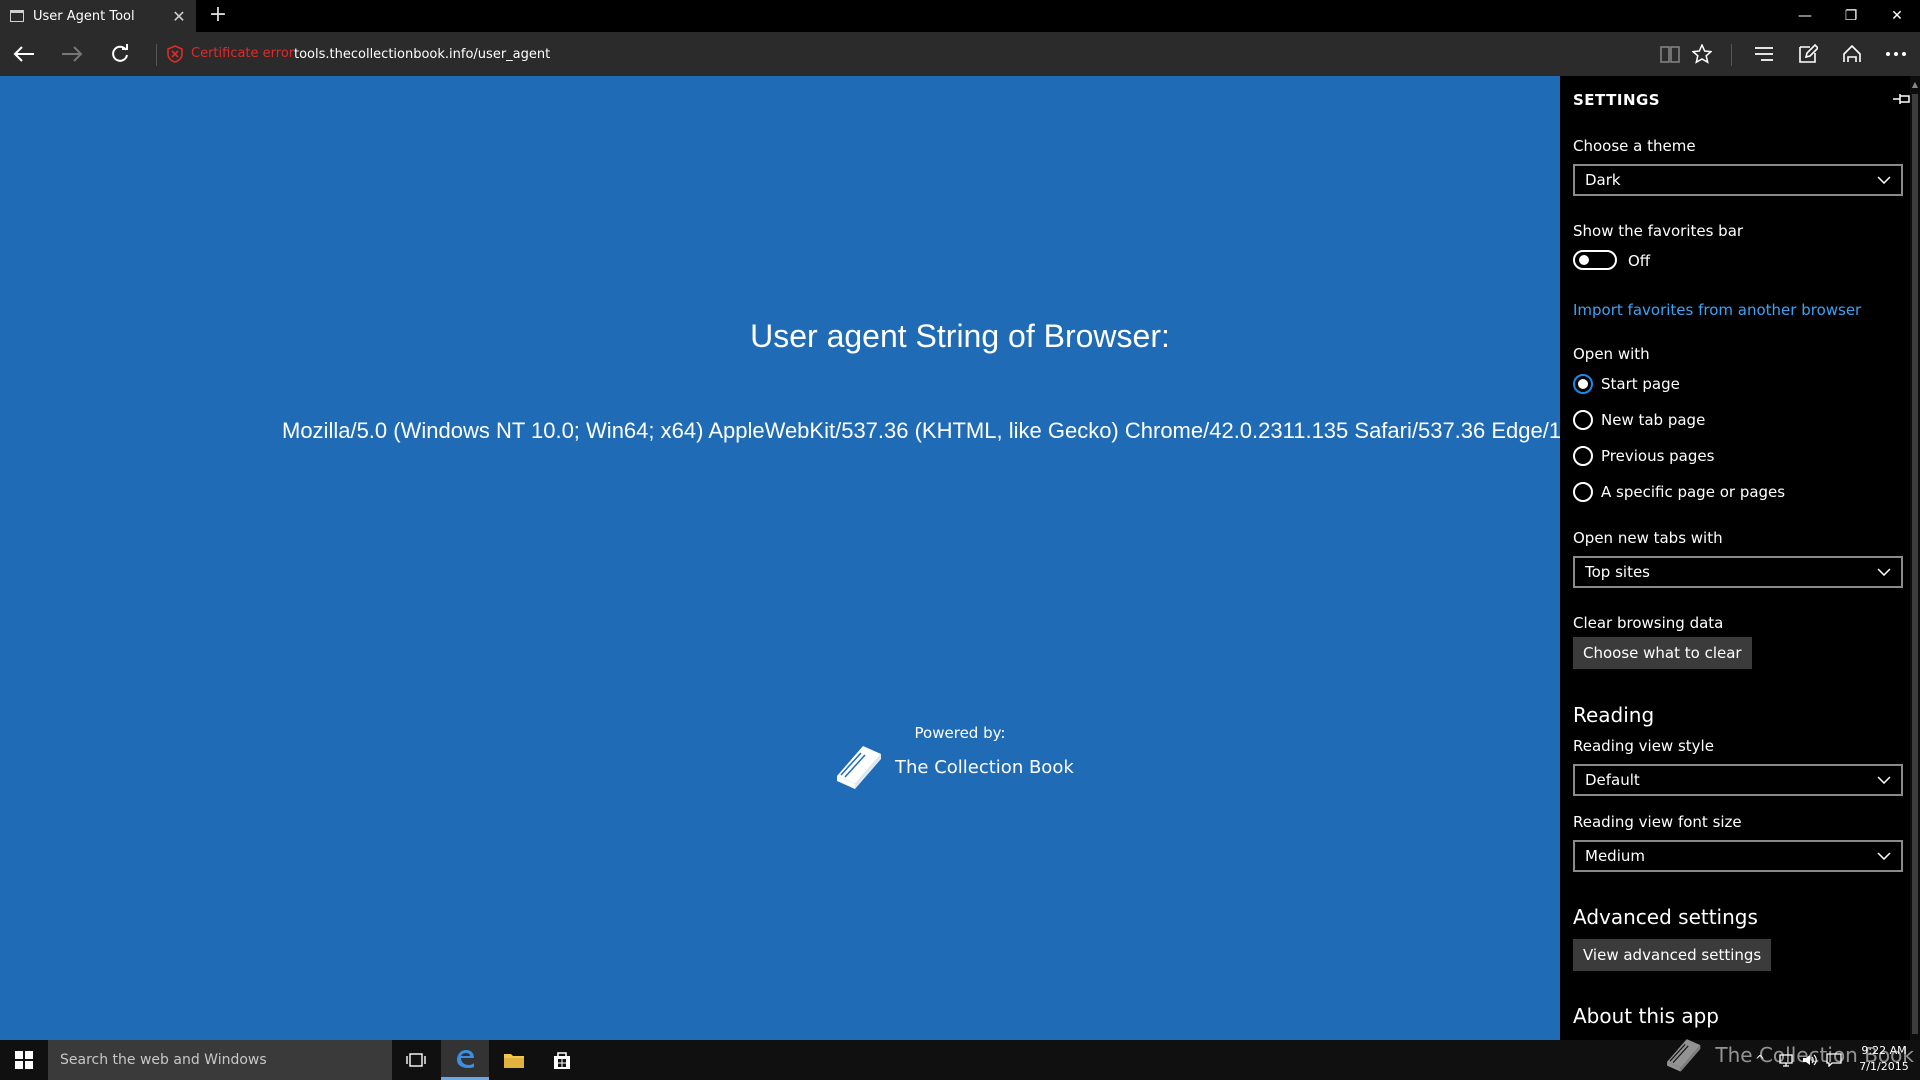  Describe the element at coordinates (1897, 16) in the screenshot. I see `close-window-button: ✕` at that location.